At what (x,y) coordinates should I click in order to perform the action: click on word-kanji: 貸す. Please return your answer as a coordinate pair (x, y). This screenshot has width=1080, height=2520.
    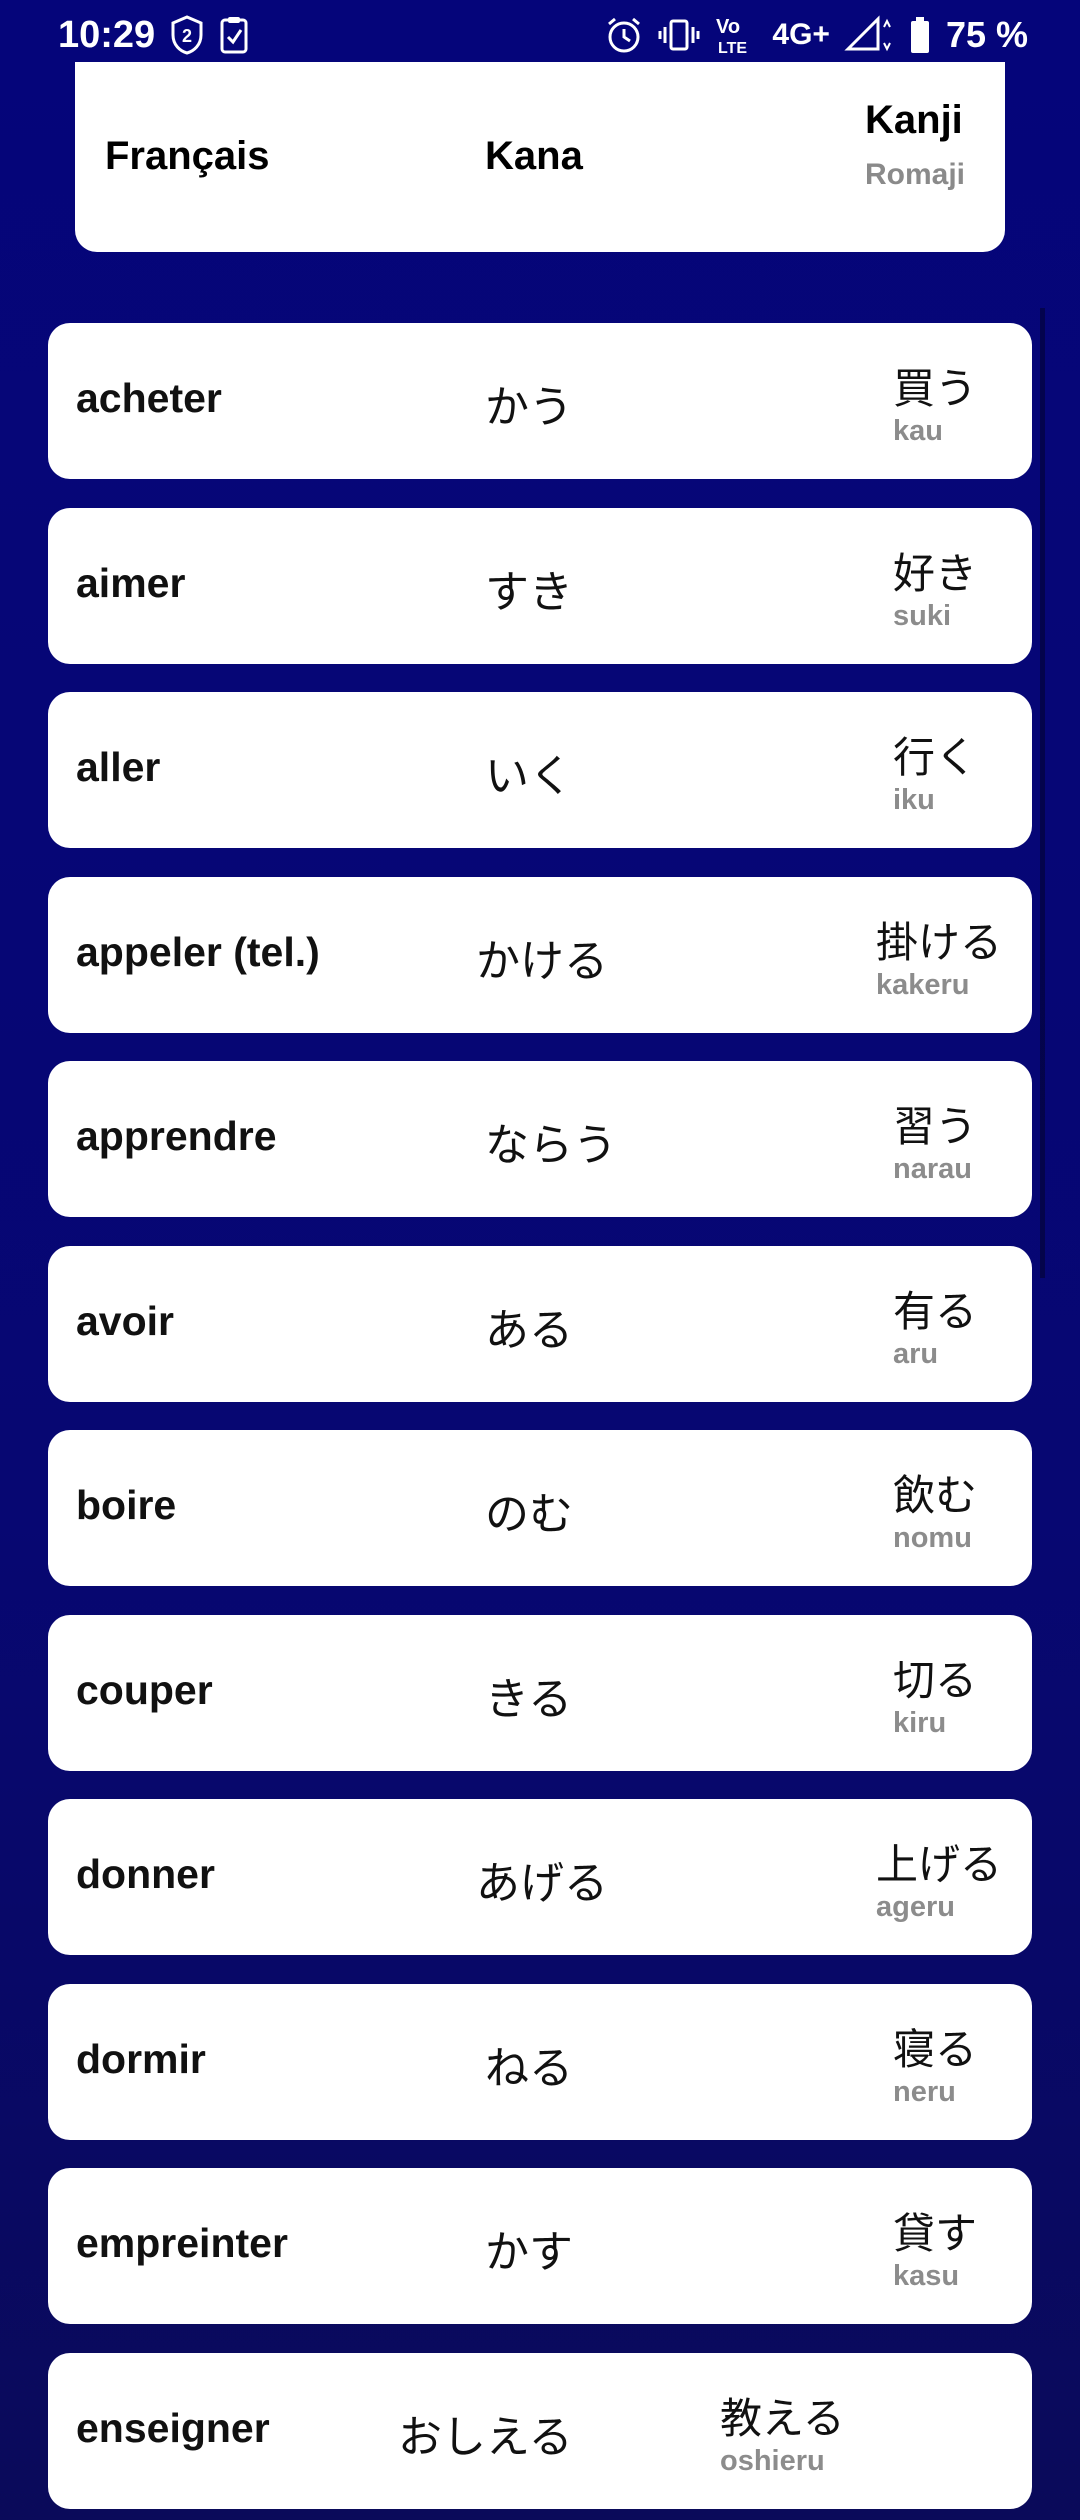
    Looking at the image, I should click on (935, 2233).